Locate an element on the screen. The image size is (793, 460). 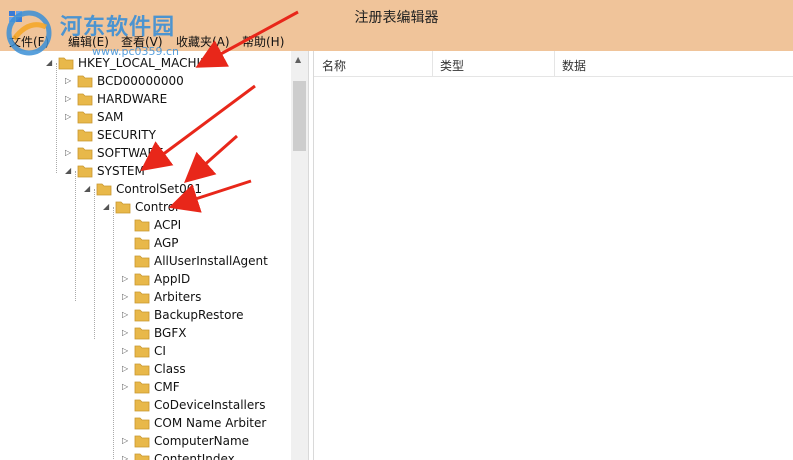
tree-item-label: ContentIndex is located at coordinates (194, 456).